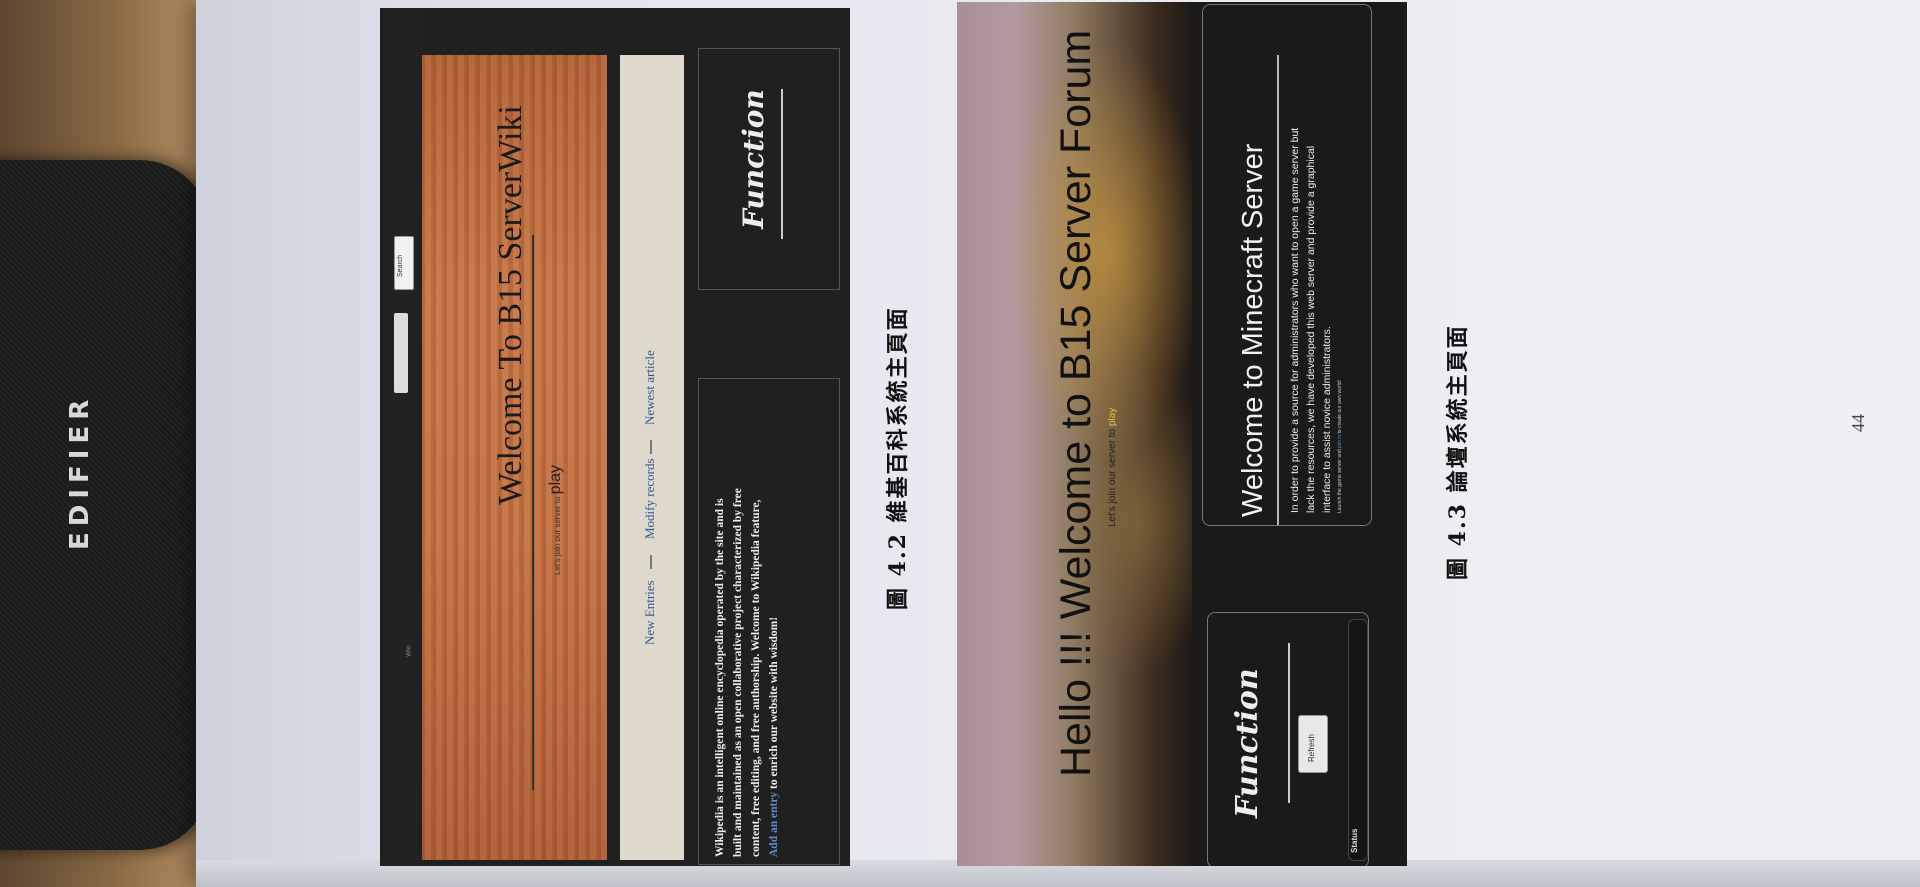  I want to click on forum-hello-subtitle: Let's join our server to play, so click(1112, 467).